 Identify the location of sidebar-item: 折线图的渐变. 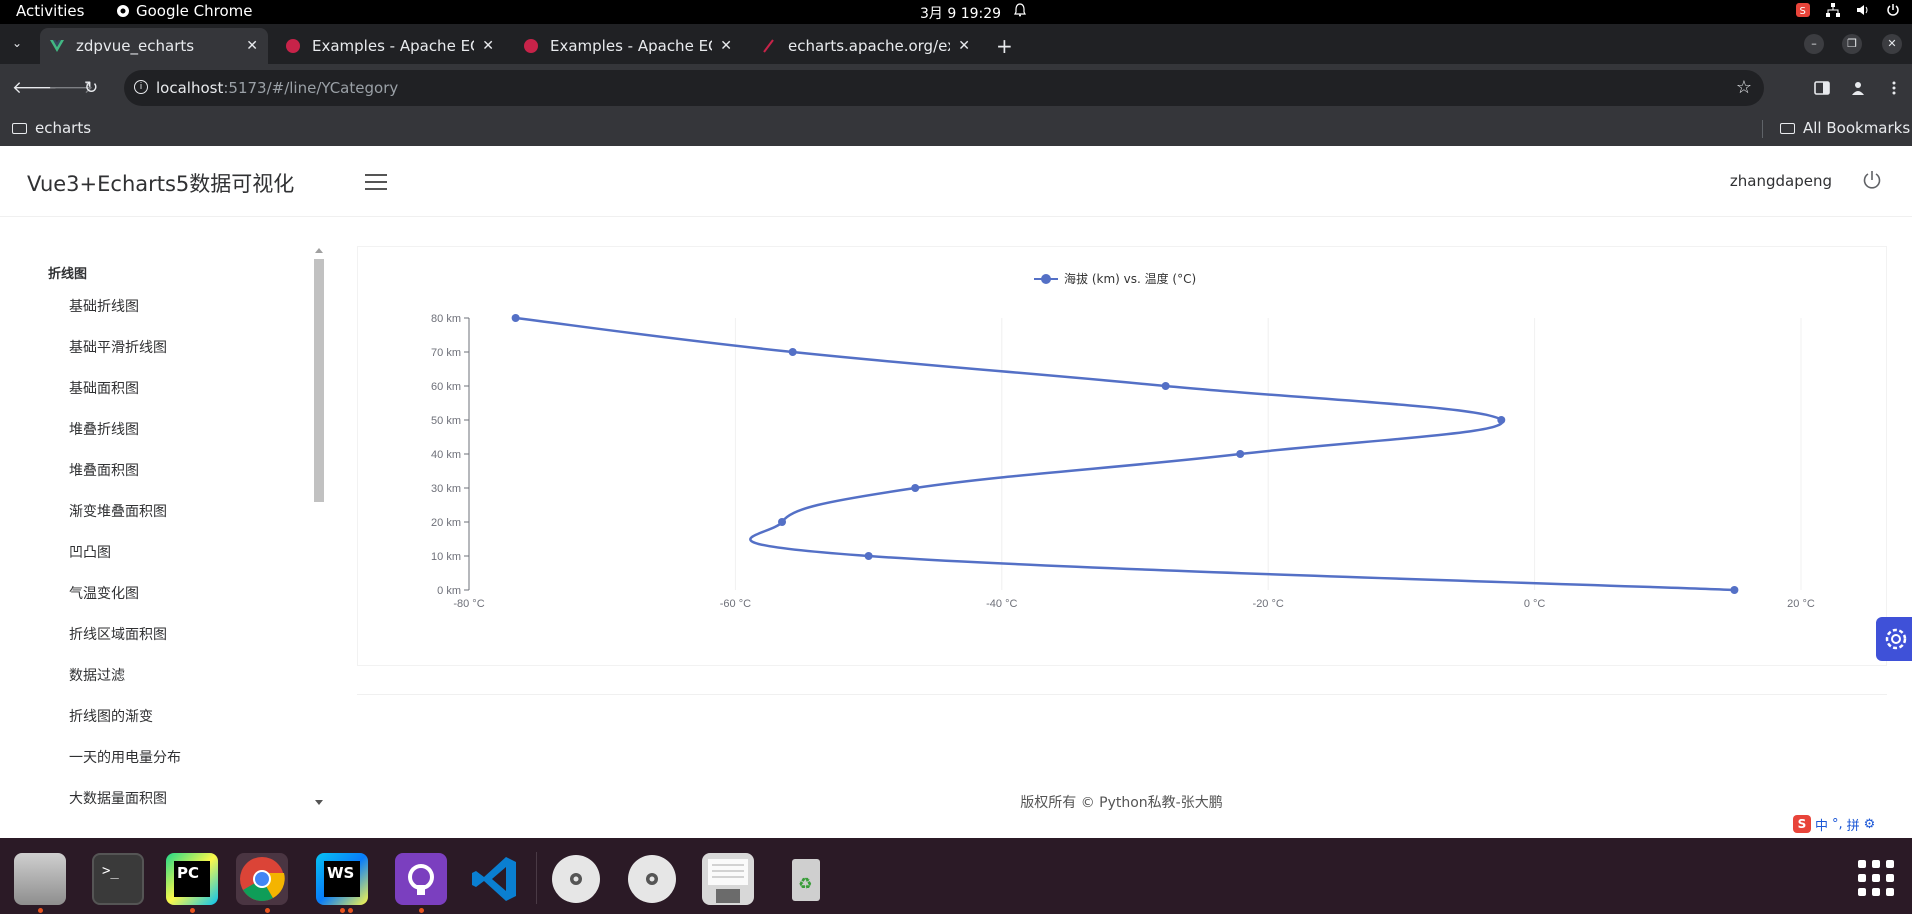
(111, 716).